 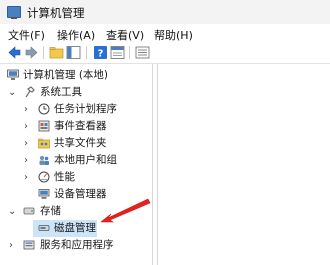 I want to click on red-arrow-icon, so click(x=125, y=210).